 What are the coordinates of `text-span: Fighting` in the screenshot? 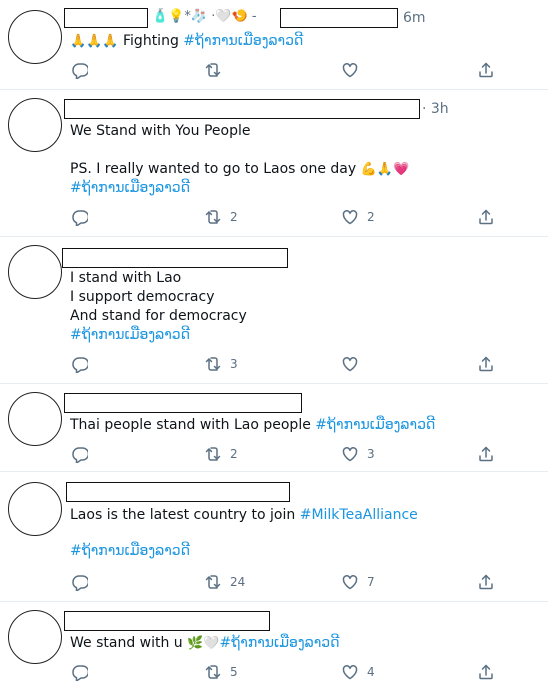 It's located at (151, 41).